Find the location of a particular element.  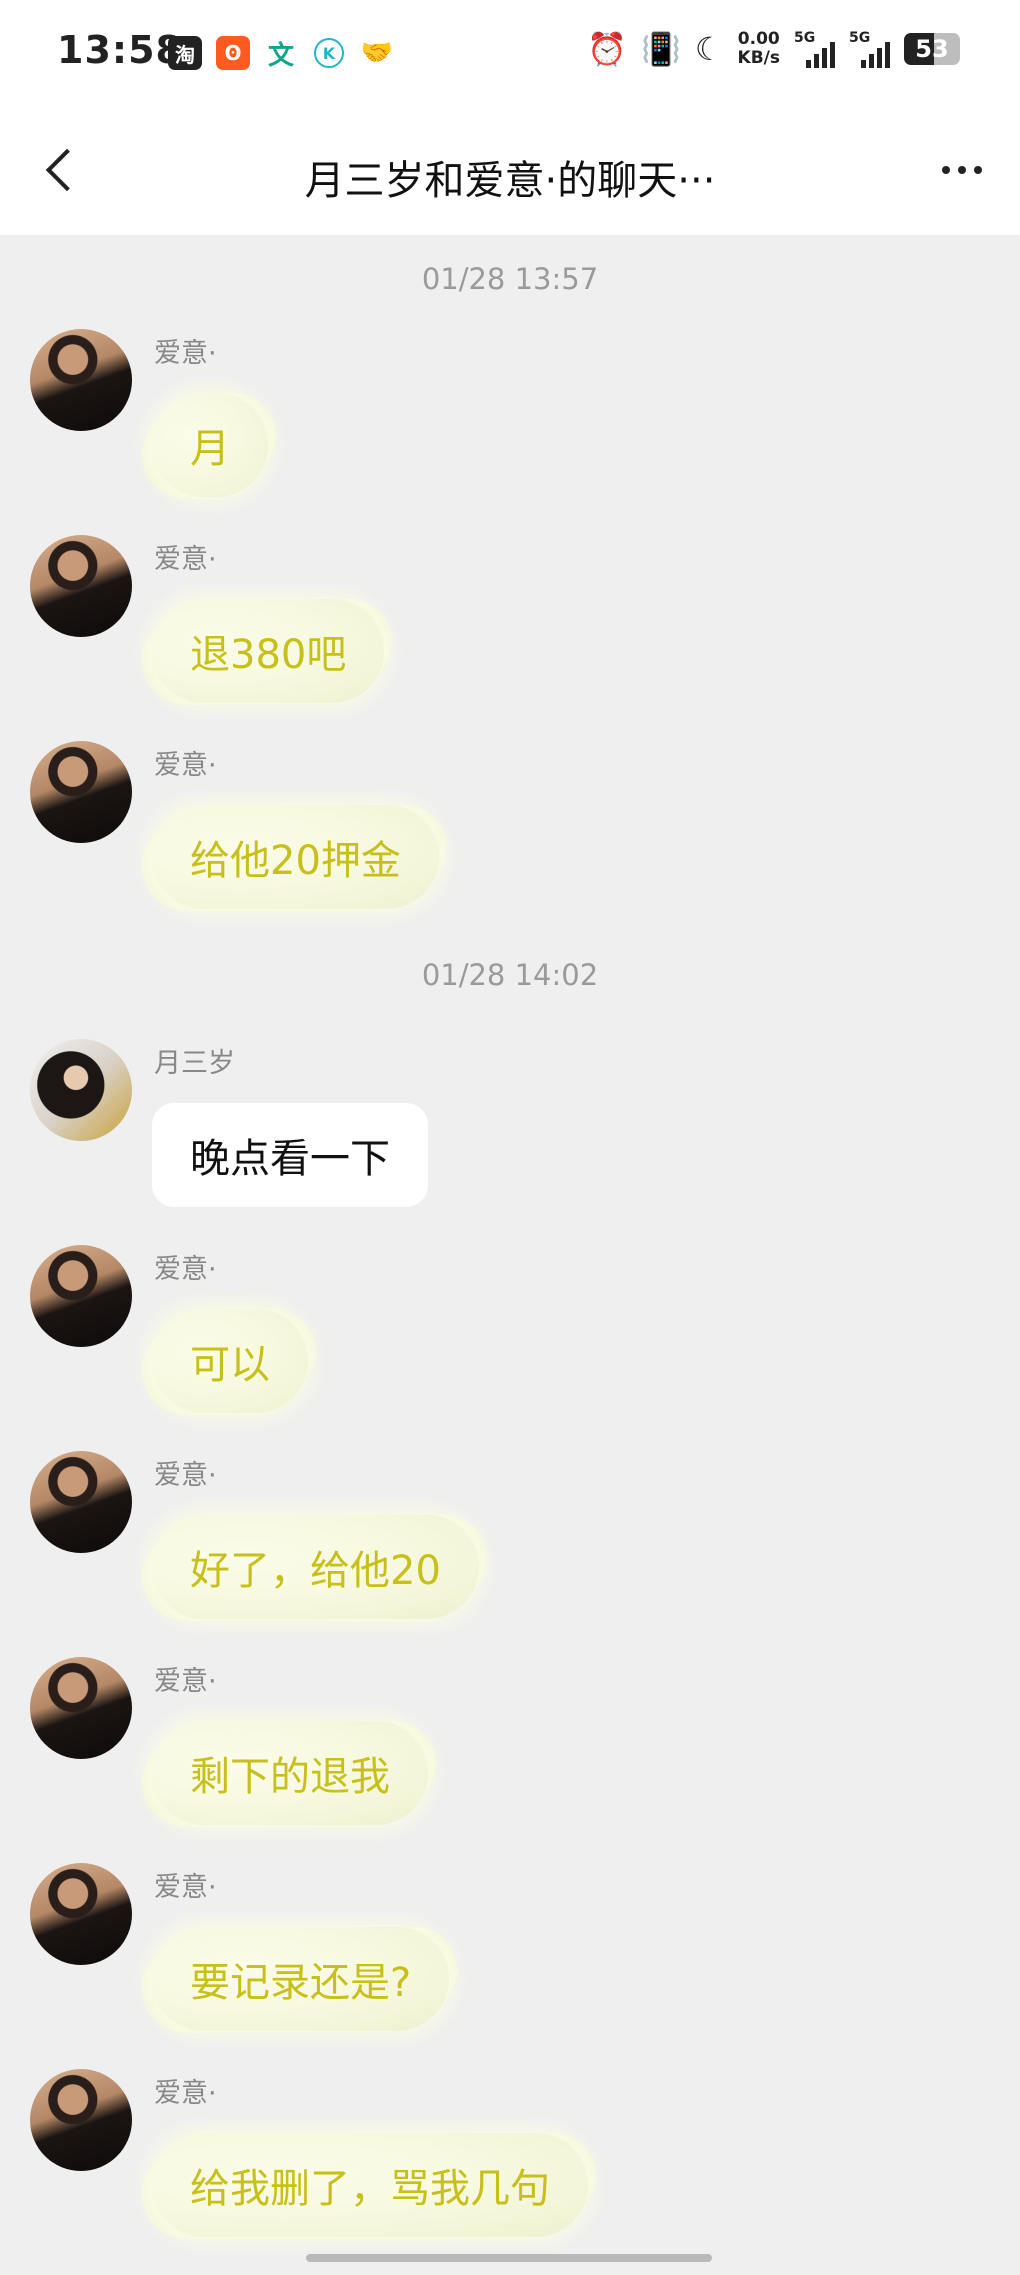

status-time: 13:58 is located at coordinates (120, 50).